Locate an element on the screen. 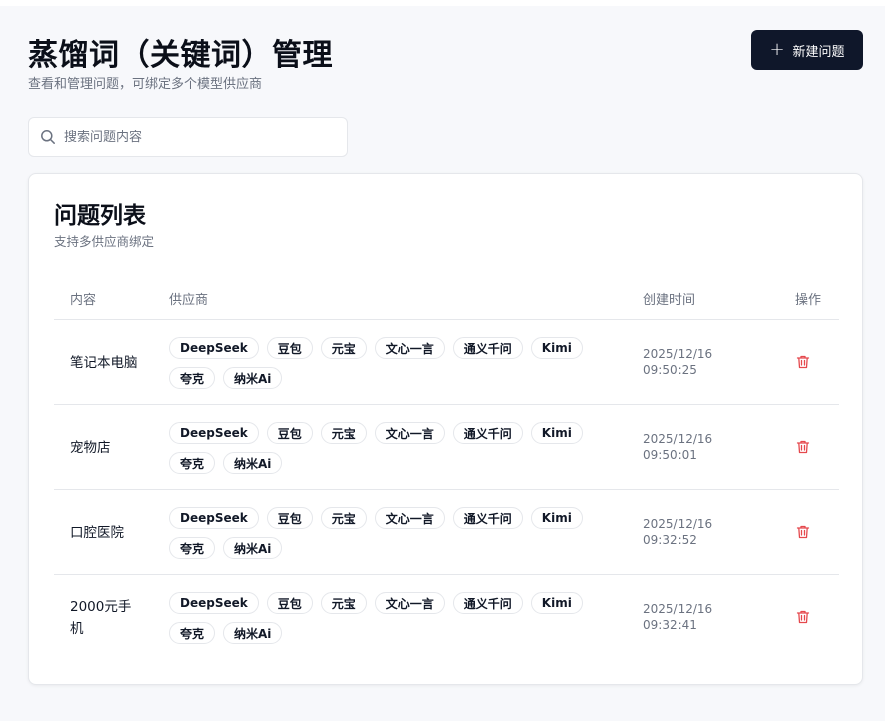 The height and width of the screenshot is (721, 885). header-content: 内容 is located at coordinates (83, 300).